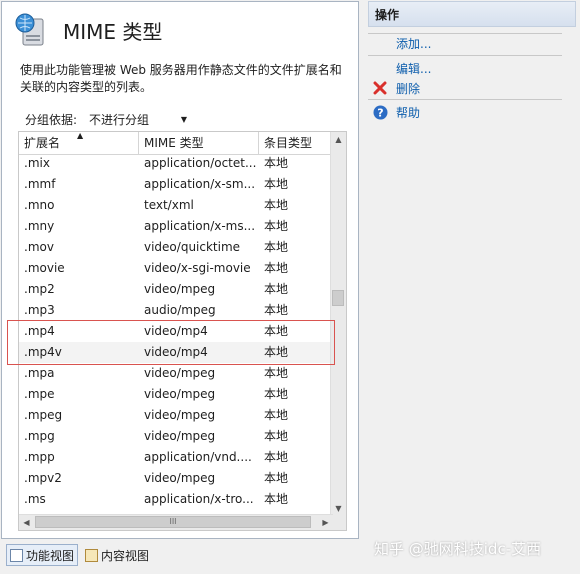 The height and width of the screenshot is (574, 580). I want to click on list-row: .mpg video/mpeg 本地, so click(176, 436).